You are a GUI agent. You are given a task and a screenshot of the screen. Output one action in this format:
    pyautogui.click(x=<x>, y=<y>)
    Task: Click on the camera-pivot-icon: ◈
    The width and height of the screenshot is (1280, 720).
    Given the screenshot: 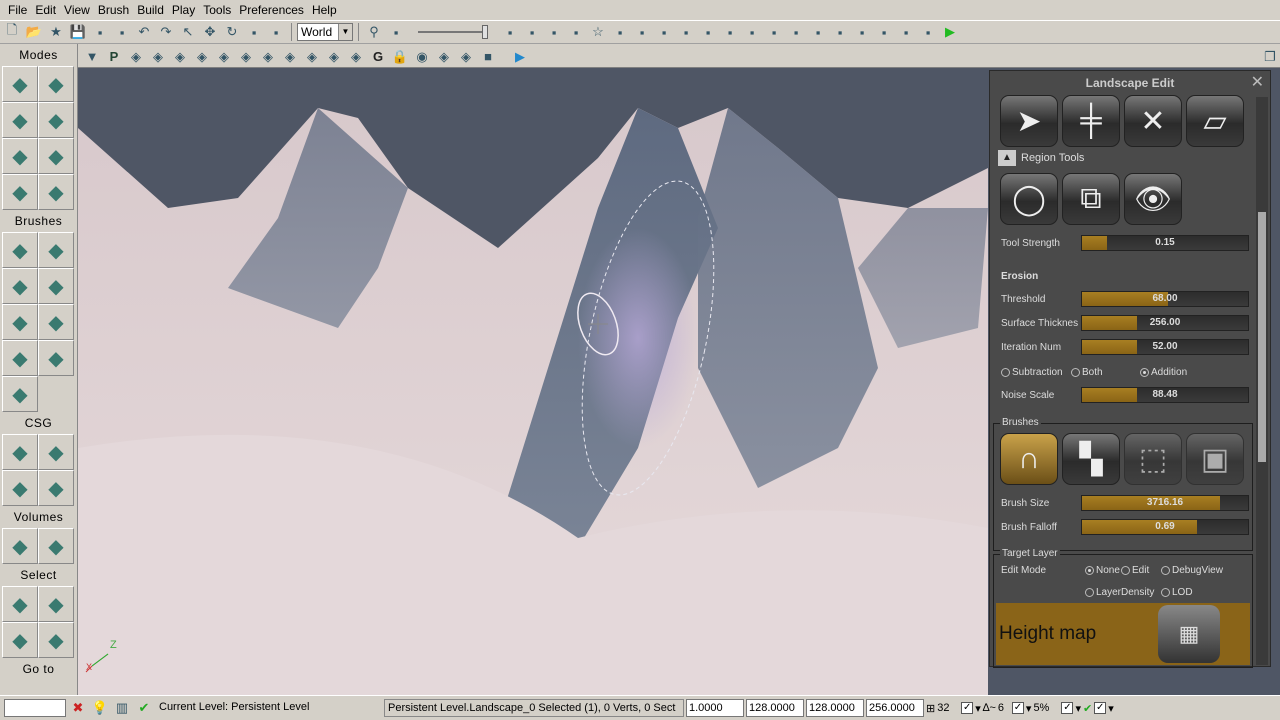 What is the action you would take?
    pyautogui.click(x=136, y=57)
    